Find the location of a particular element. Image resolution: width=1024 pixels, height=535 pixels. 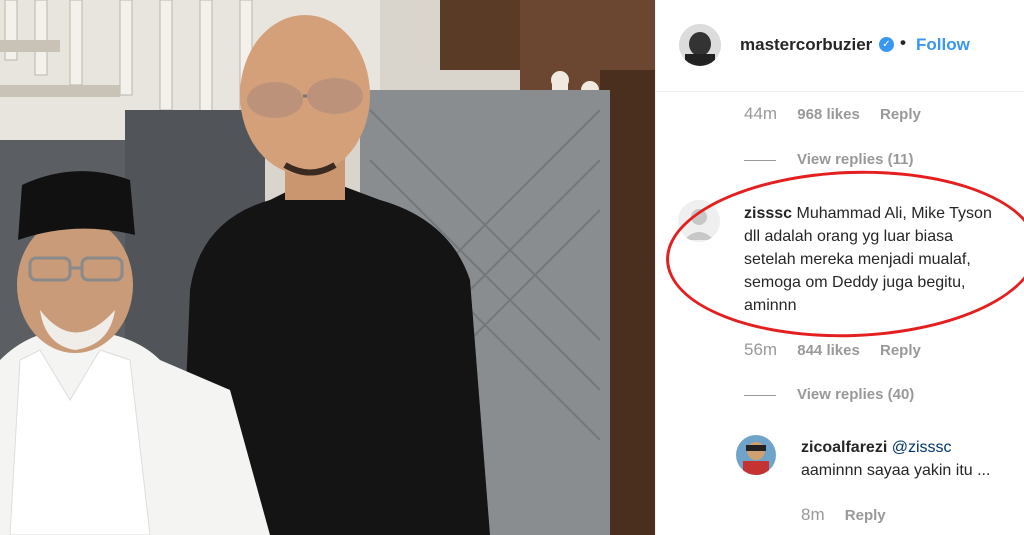

comment-line-5: aminnn is located at coordinates (770, 305).